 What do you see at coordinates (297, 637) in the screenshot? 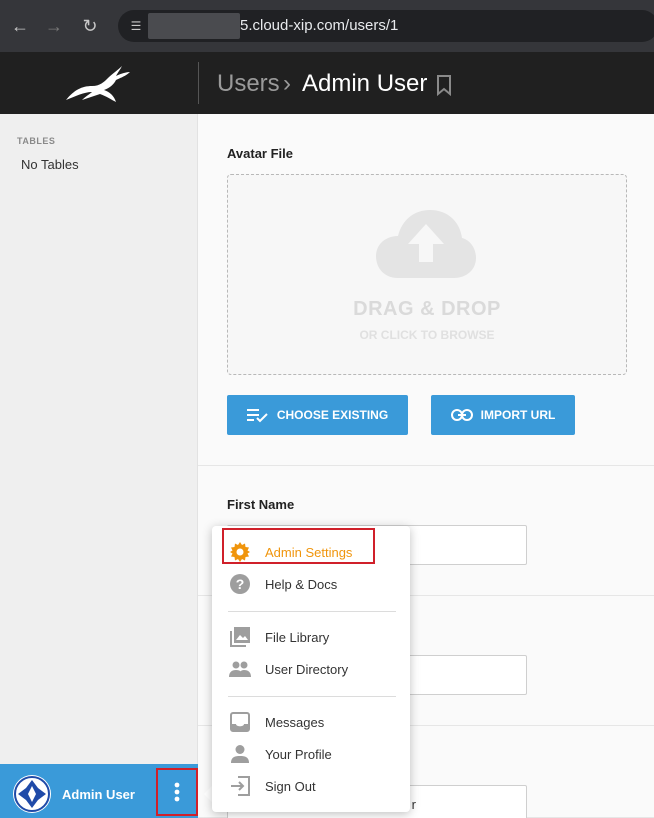
I see `menu-item-label: File Library` at bounding box center [297, 637].